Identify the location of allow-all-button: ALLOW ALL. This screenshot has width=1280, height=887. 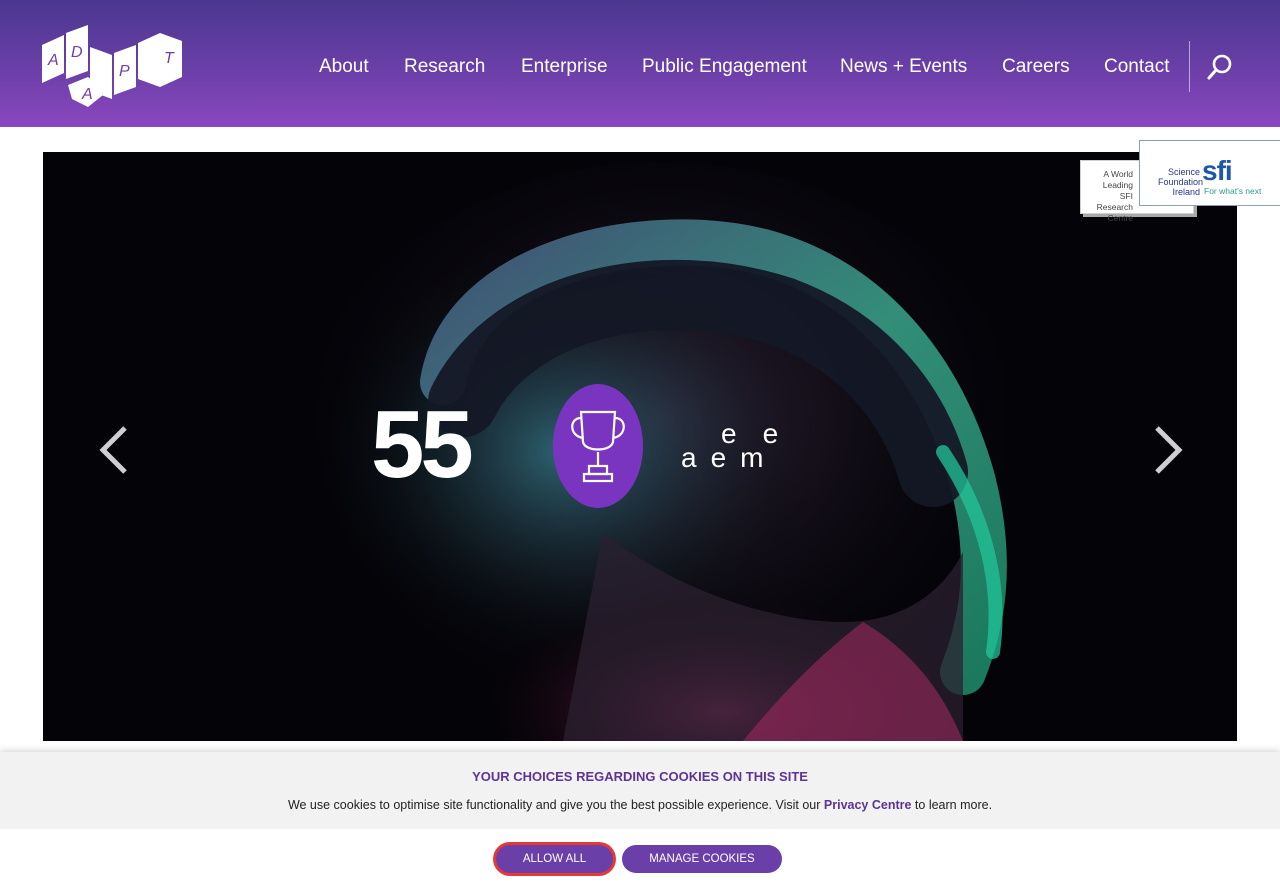
(554, 859).